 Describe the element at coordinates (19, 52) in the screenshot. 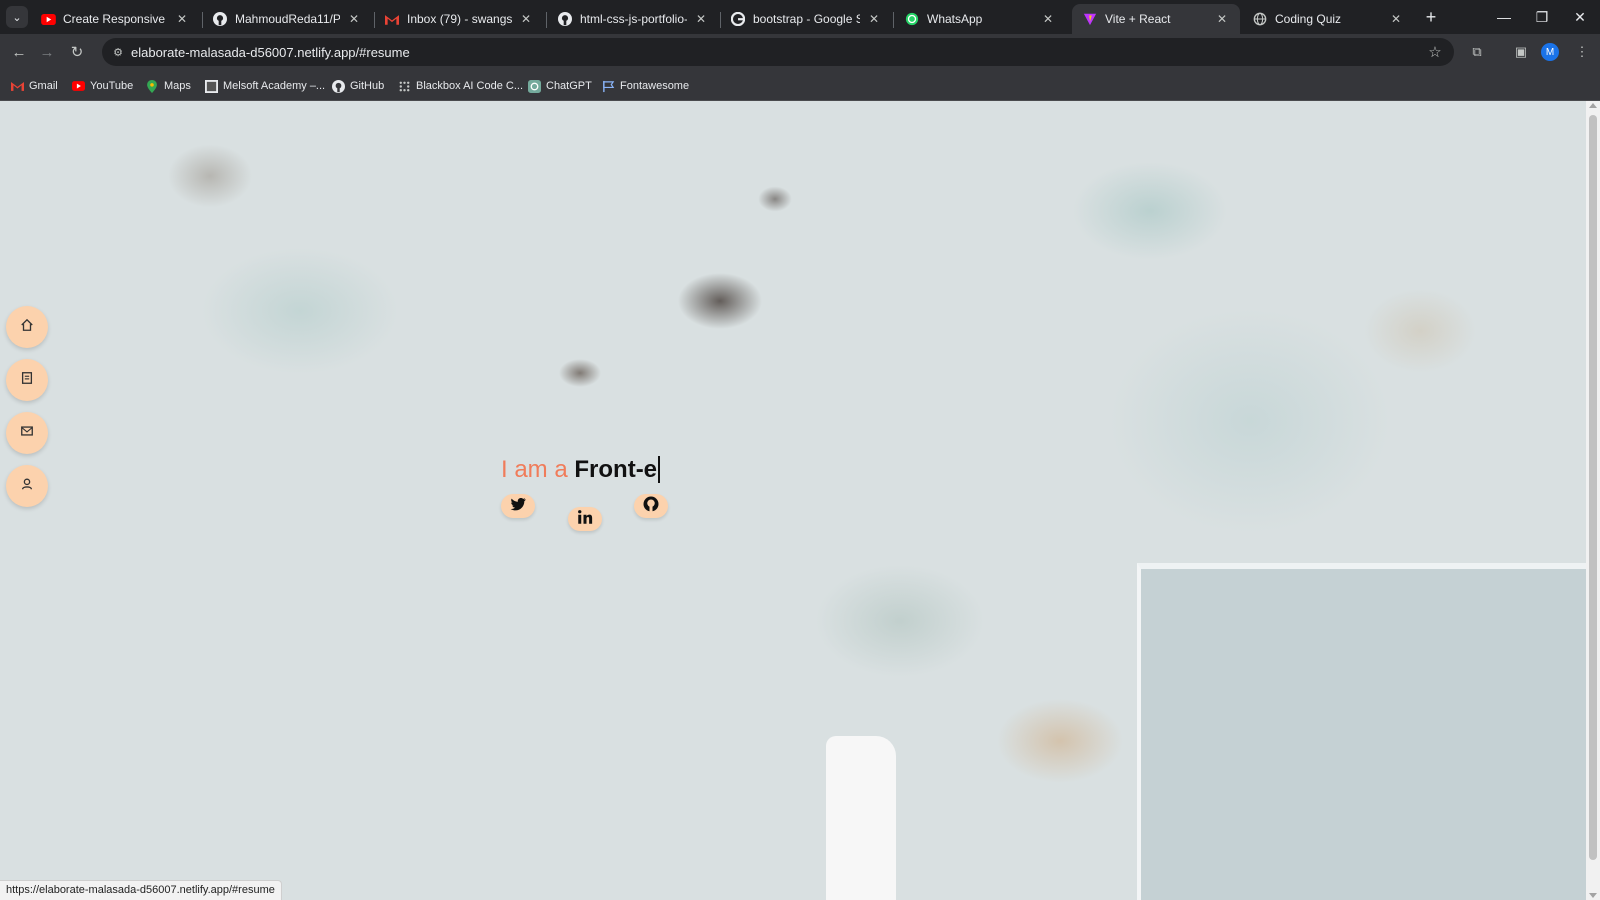

I see `back-button: ←` at that location.